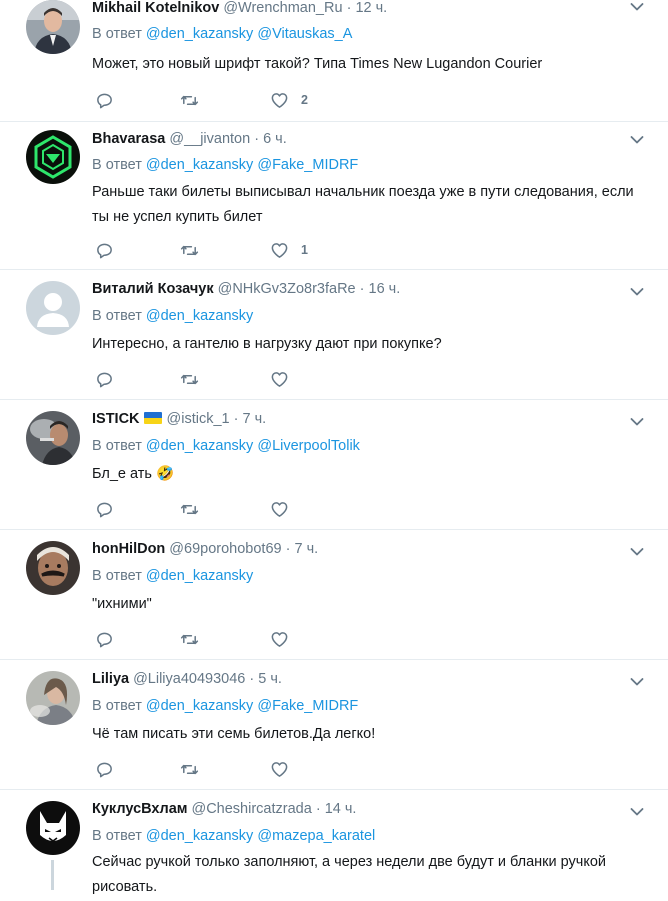  Describe the element at coordinates (128, 549) in the screenshot. I see `author-name: honHilDon` at that location.